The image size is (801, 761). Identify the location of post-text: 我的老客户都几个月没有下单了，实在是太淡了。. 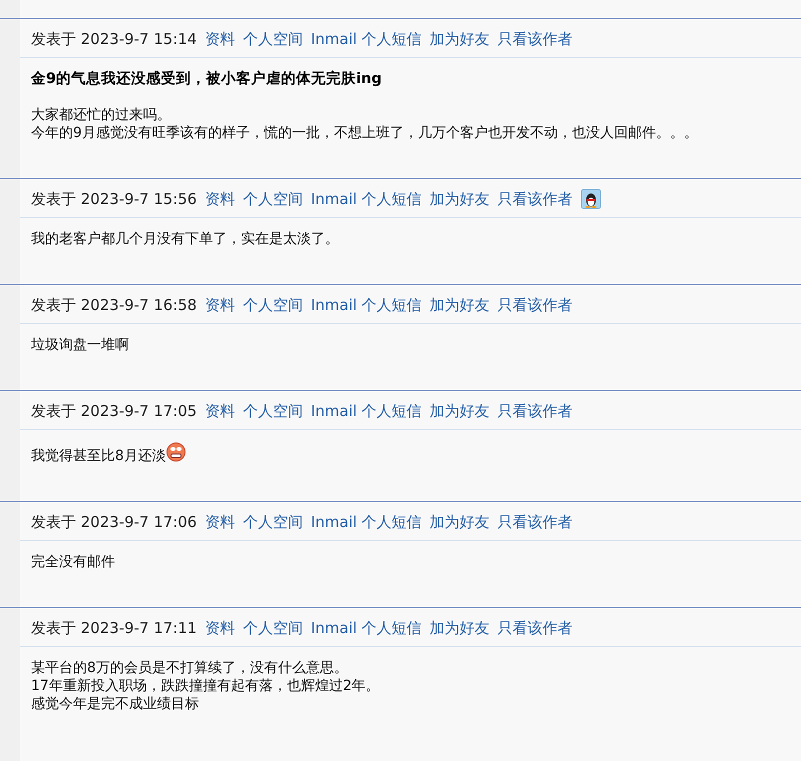
(185, 239).